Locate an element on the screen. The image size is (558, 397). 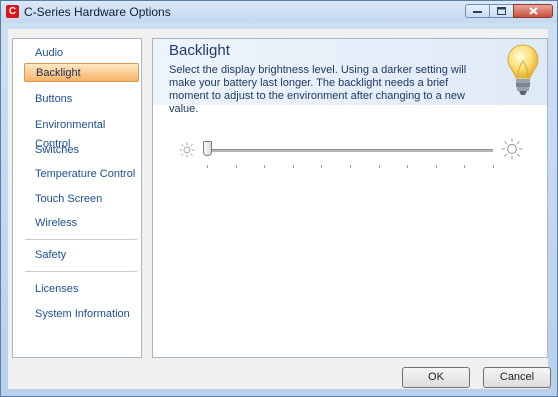
ok-button: OK is located at coordinates (436, 377).